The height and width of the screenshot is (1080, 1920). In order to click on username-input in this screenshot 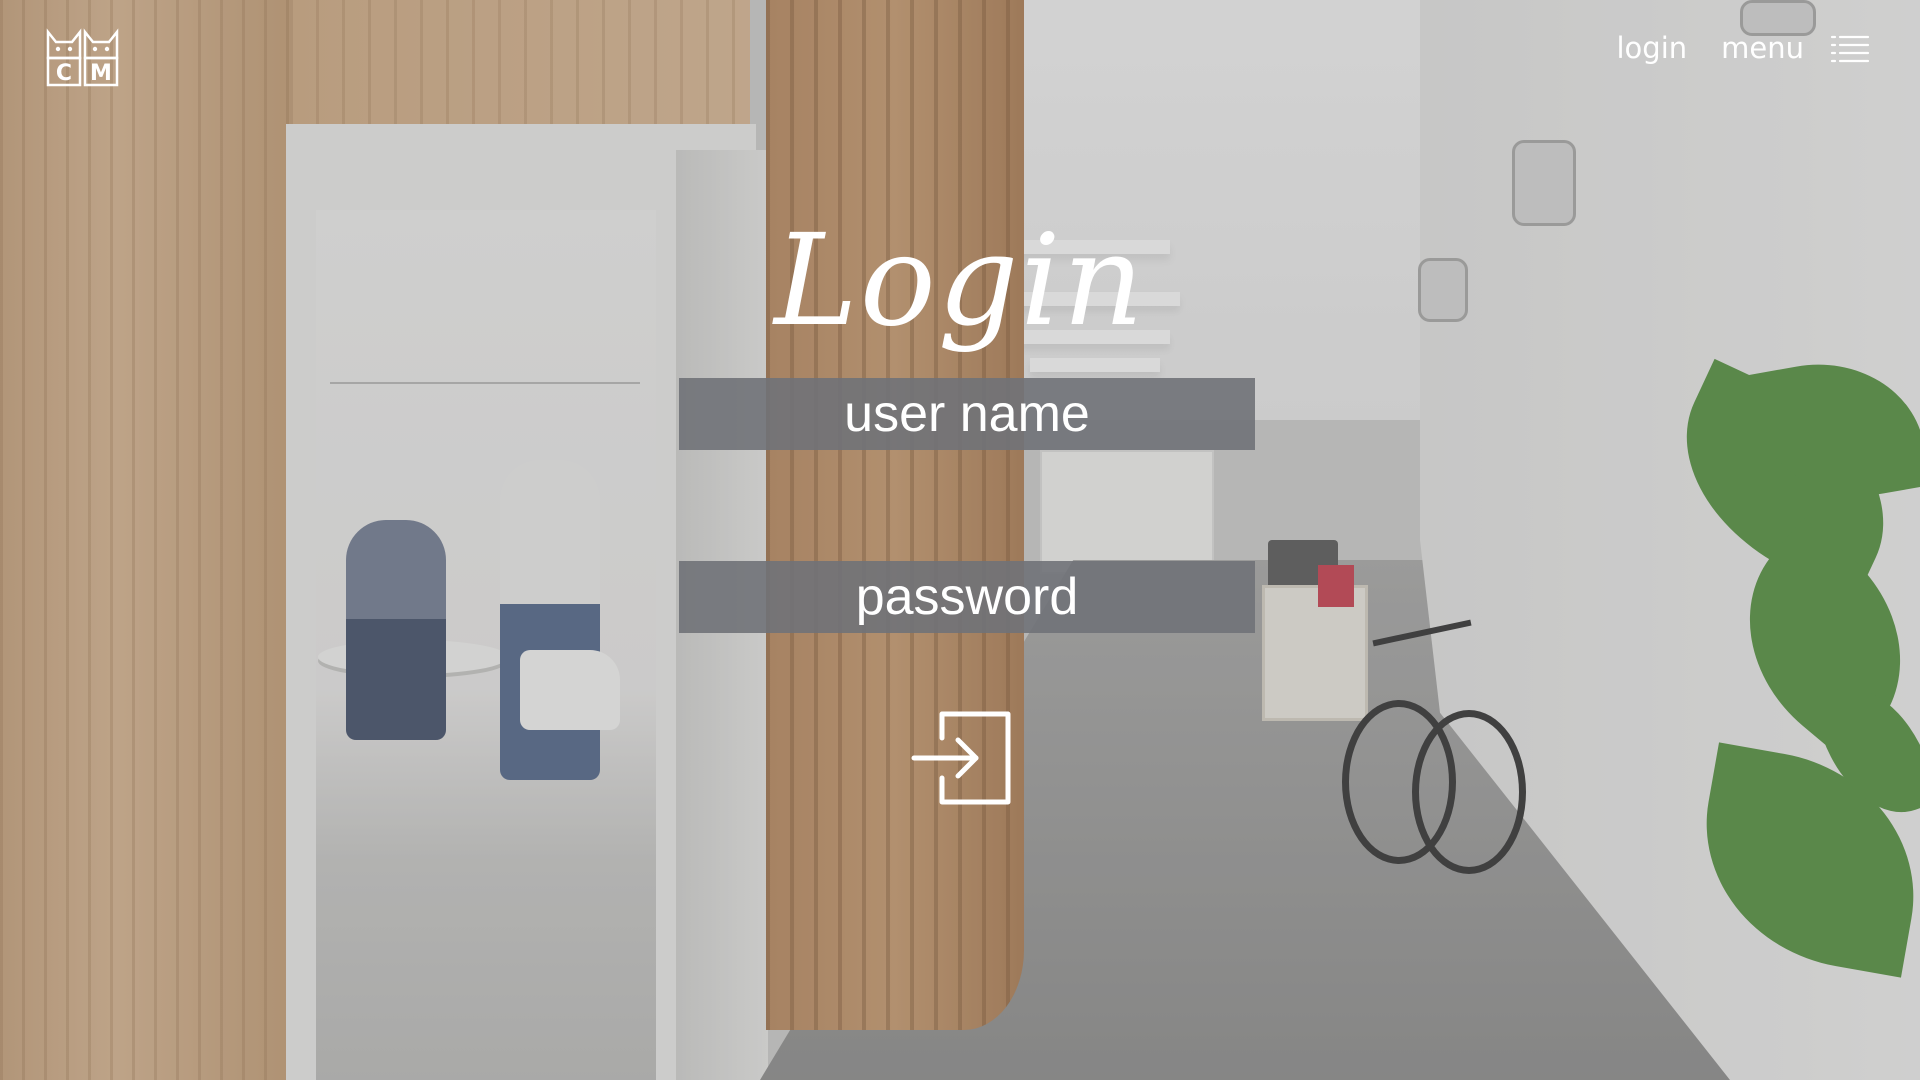, I will do `click(967, 414)`.